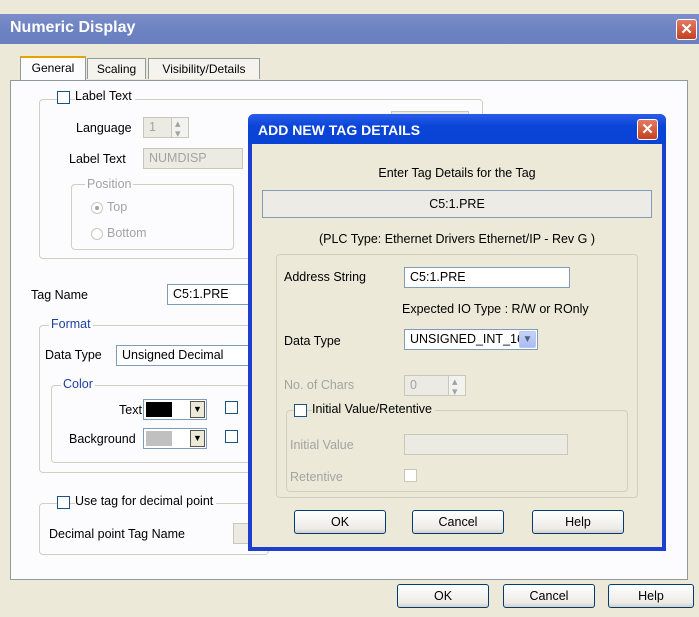 The image size is (699, 617). Describe the element at coordinates (413, 385) in the screenshot. I see `no-of-chars-value: 0` at that location.